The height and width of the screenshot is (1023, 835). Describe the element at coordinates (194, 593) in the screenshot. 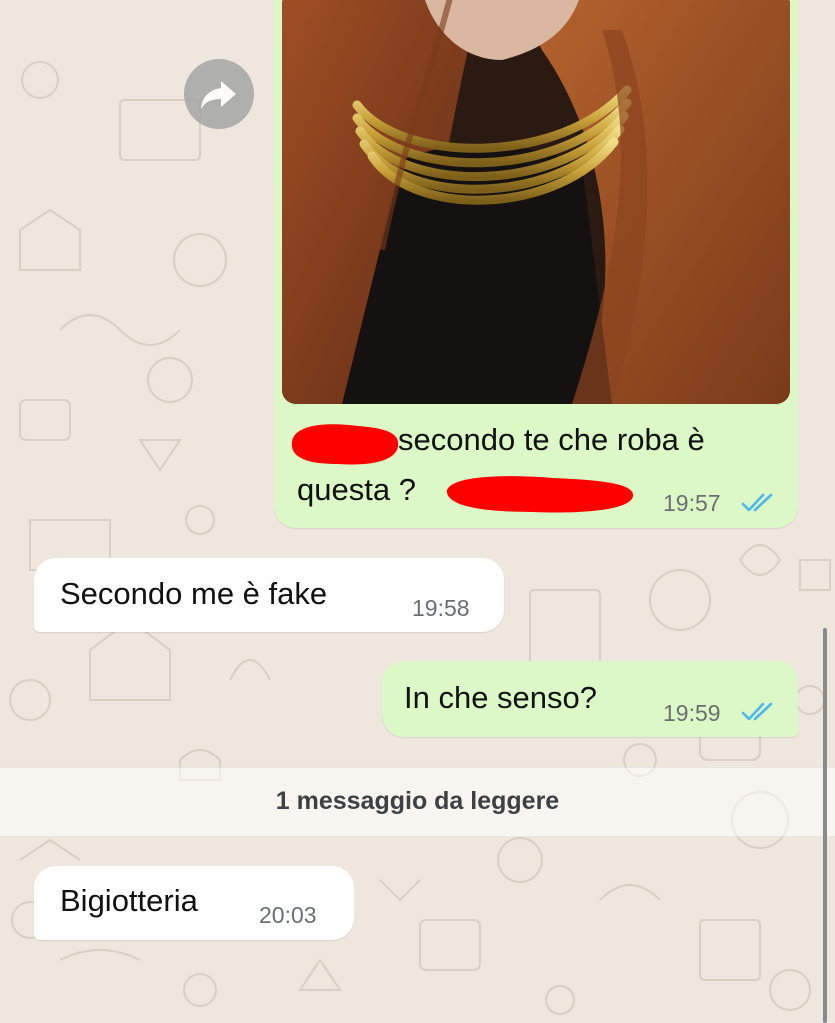

I see `message-text: Secondo me è fake` at that location.